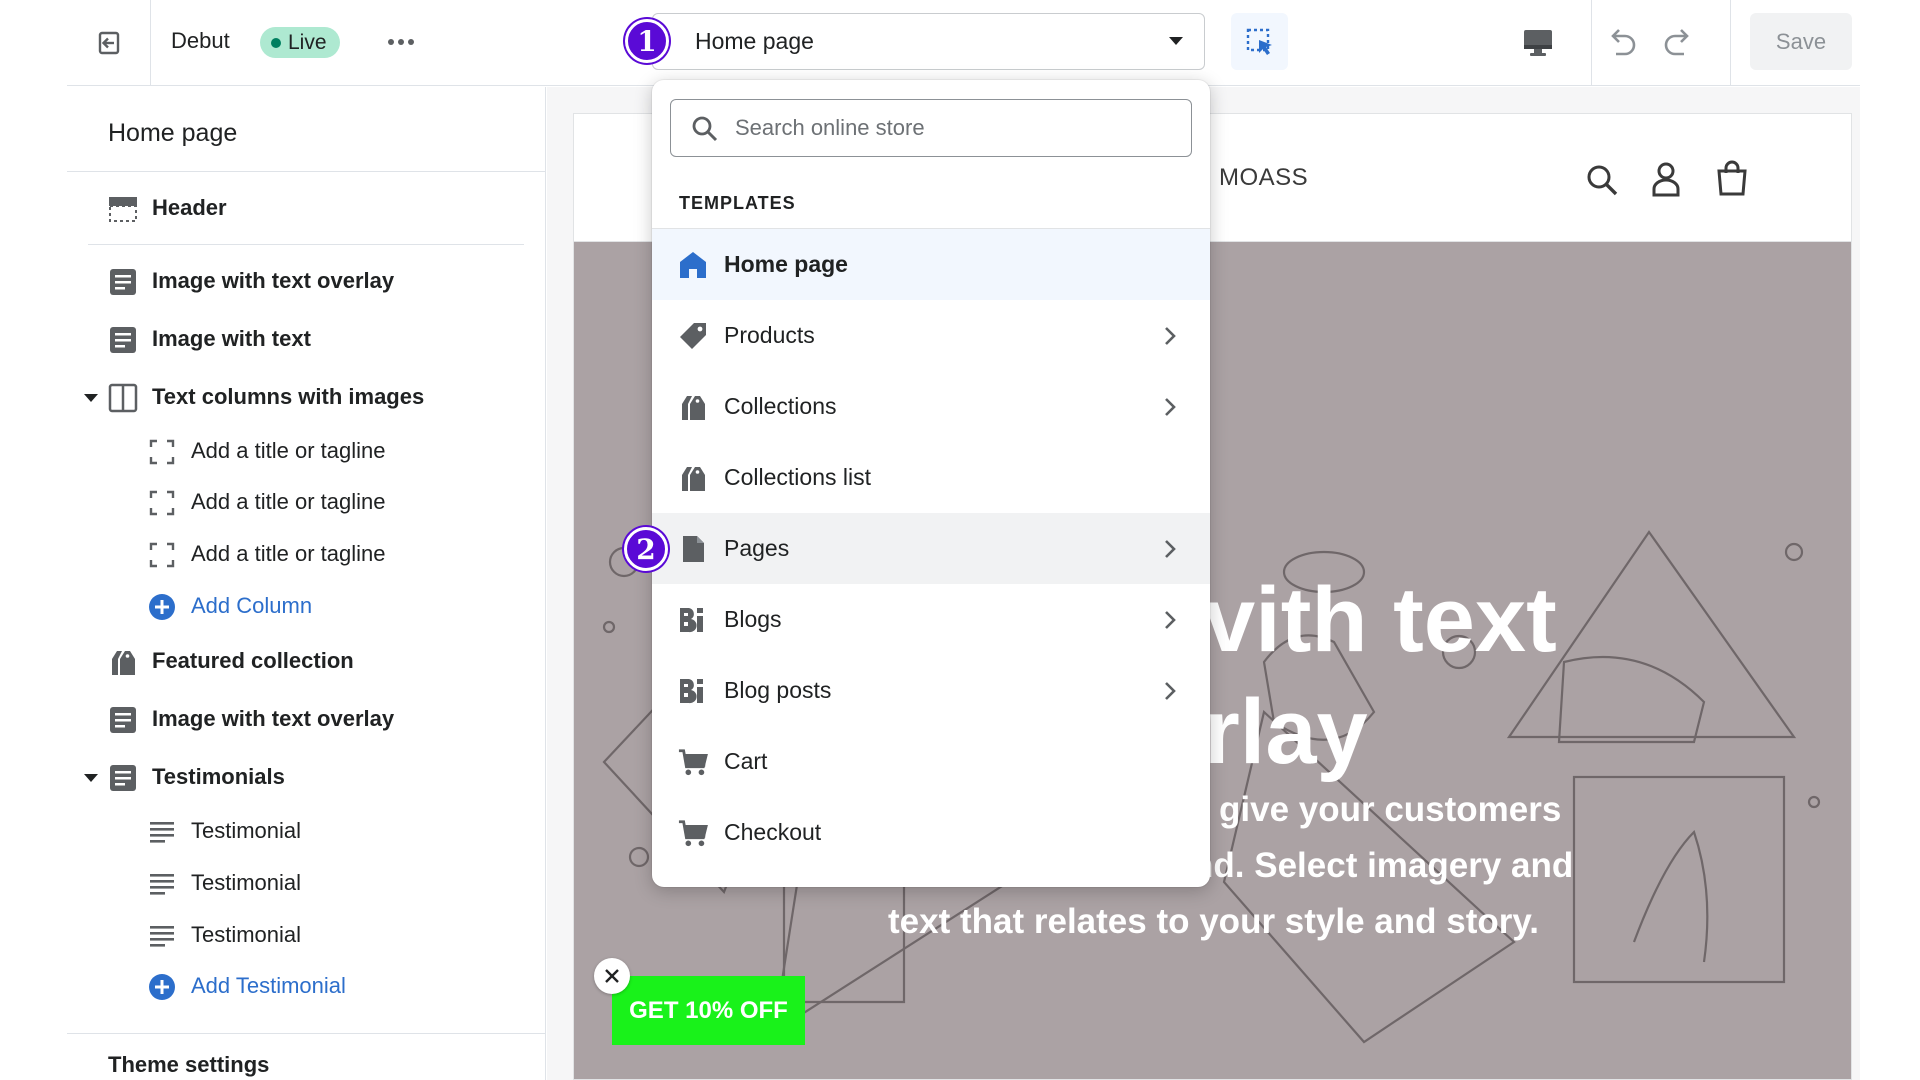 This screenshot has height=1080, width=1920. Describe the element at coordinates (693, 265) in the screenshot. I see `home-icon` at that location.